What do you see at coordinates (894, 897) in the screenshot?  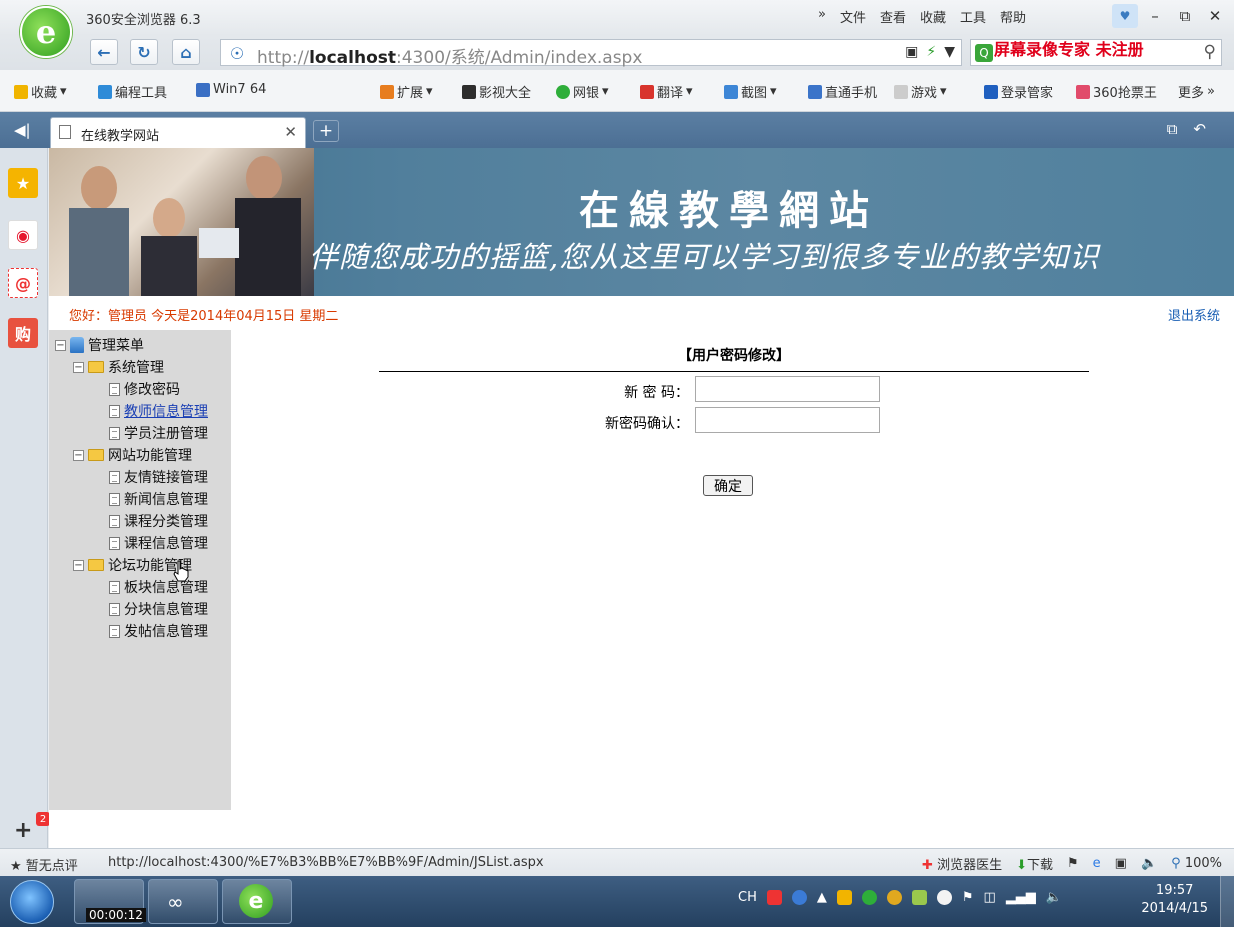 I see `plus-icon` at bounding box center [894, 897].